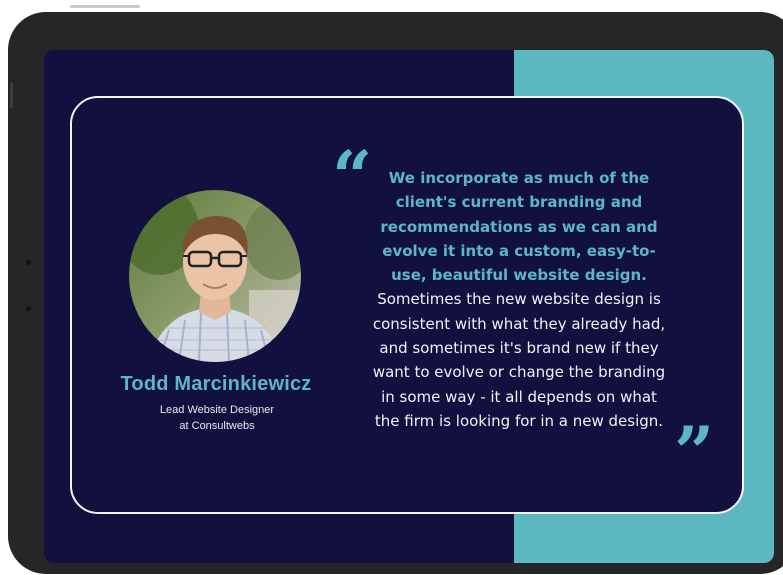  I want to click on profile-photo, so click(215, 276).